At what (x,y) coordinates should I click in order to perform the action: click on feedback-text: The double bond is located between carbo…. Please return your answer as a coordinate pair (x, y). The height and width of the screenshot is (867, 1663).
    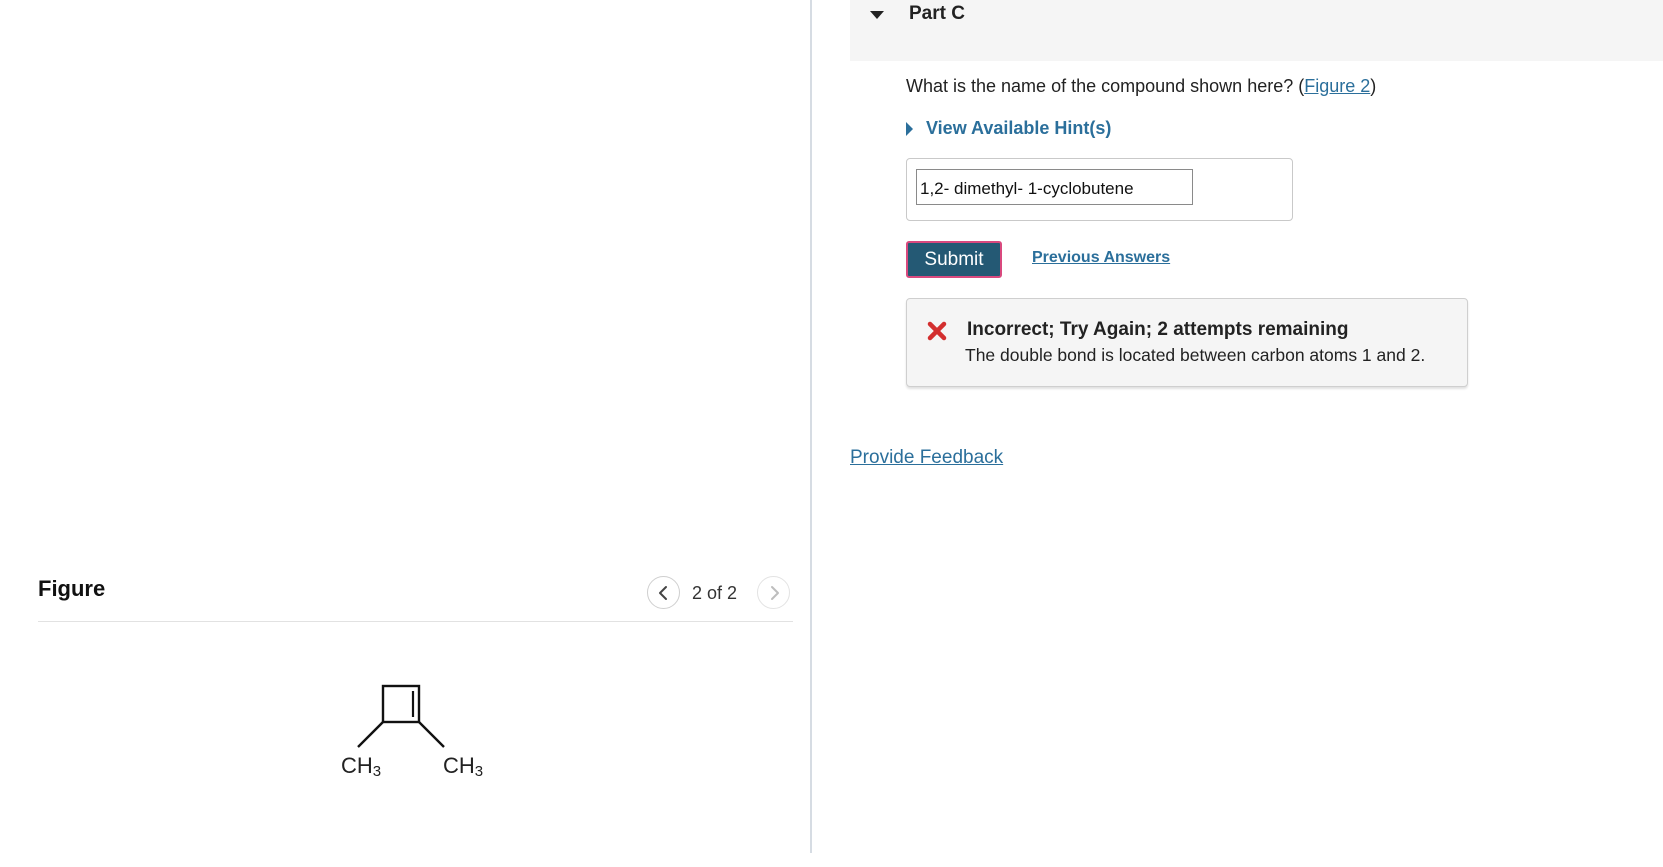
    Looking at the image, I should click on (1195, 355).